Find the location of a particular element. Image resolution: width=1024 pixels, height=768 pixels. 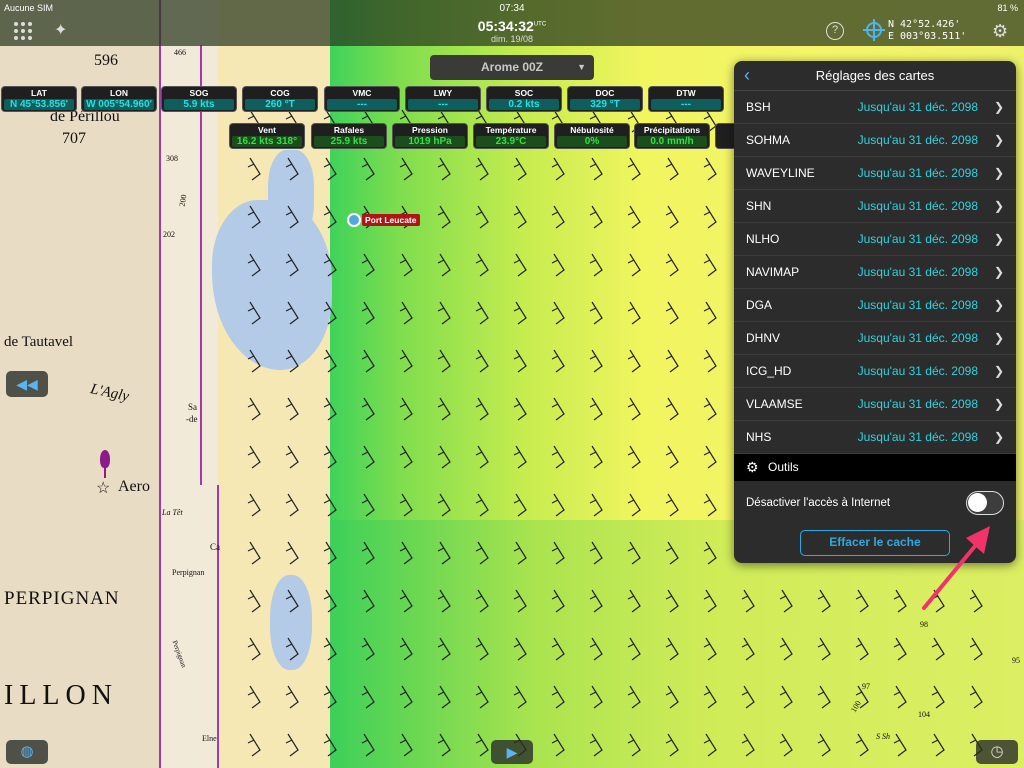

clock-button: ◷ is located at coordinates (997, 752).